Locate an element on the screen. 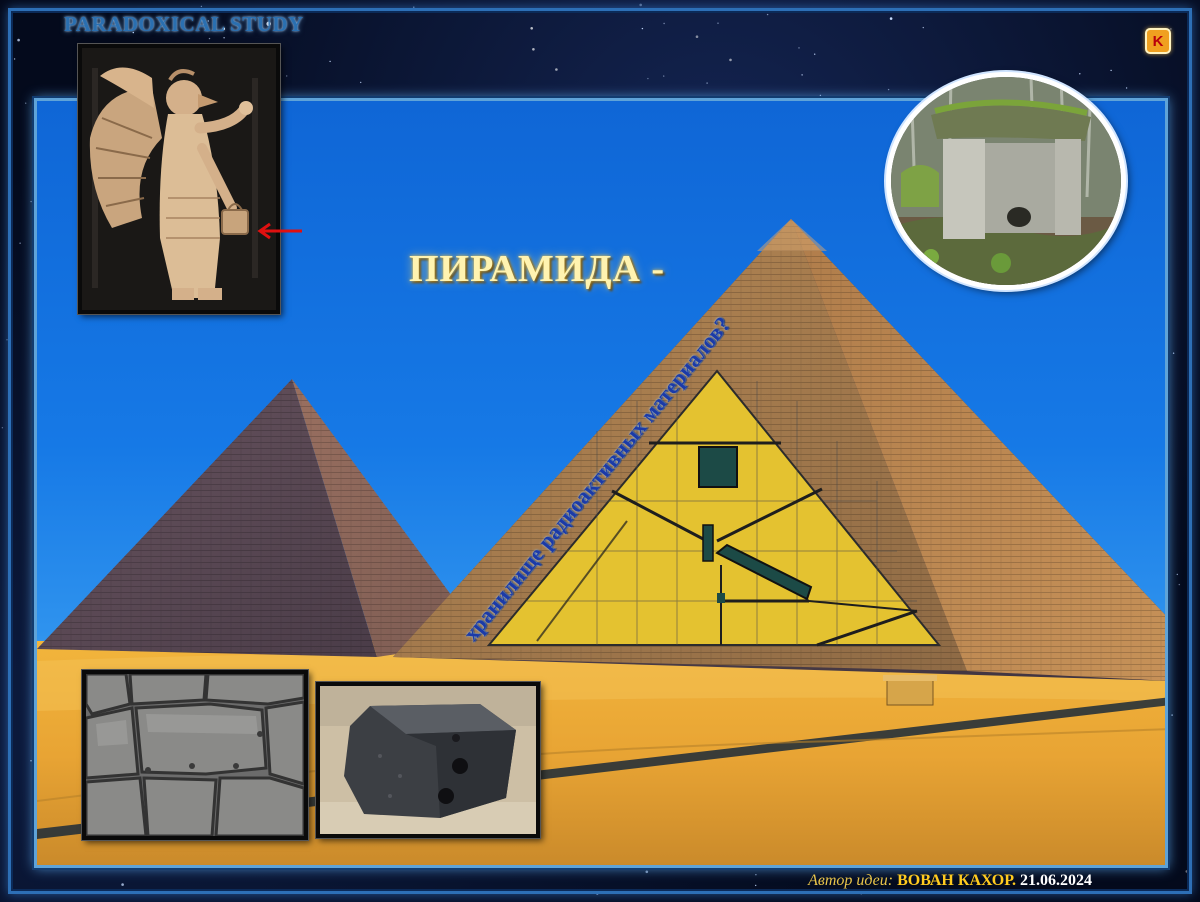 Image resolution: width=1200 pixels, height=902 pixels. credit-author: ВОВАН КАХОР. is located at coordinates (956, 880).